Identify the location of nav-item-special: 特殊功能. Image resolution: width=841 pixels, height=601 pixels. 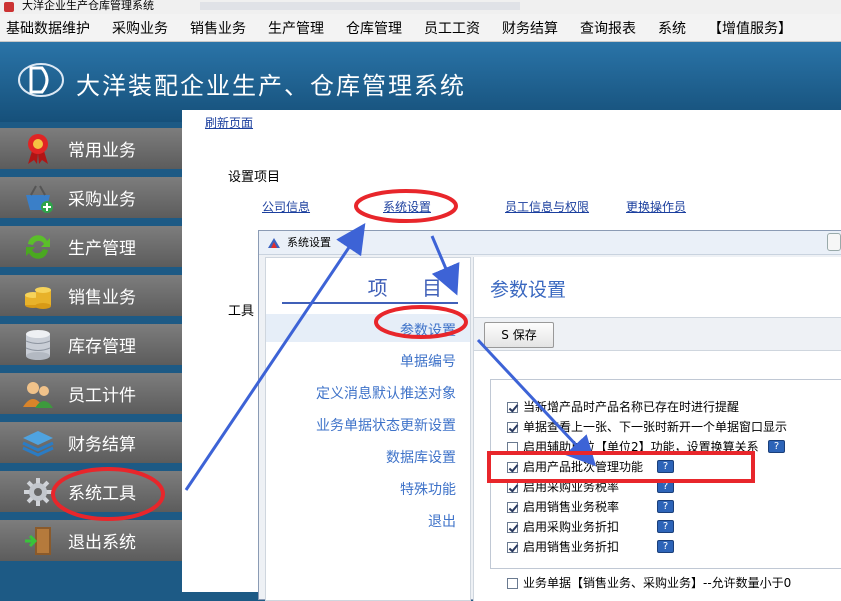
(428, 489).